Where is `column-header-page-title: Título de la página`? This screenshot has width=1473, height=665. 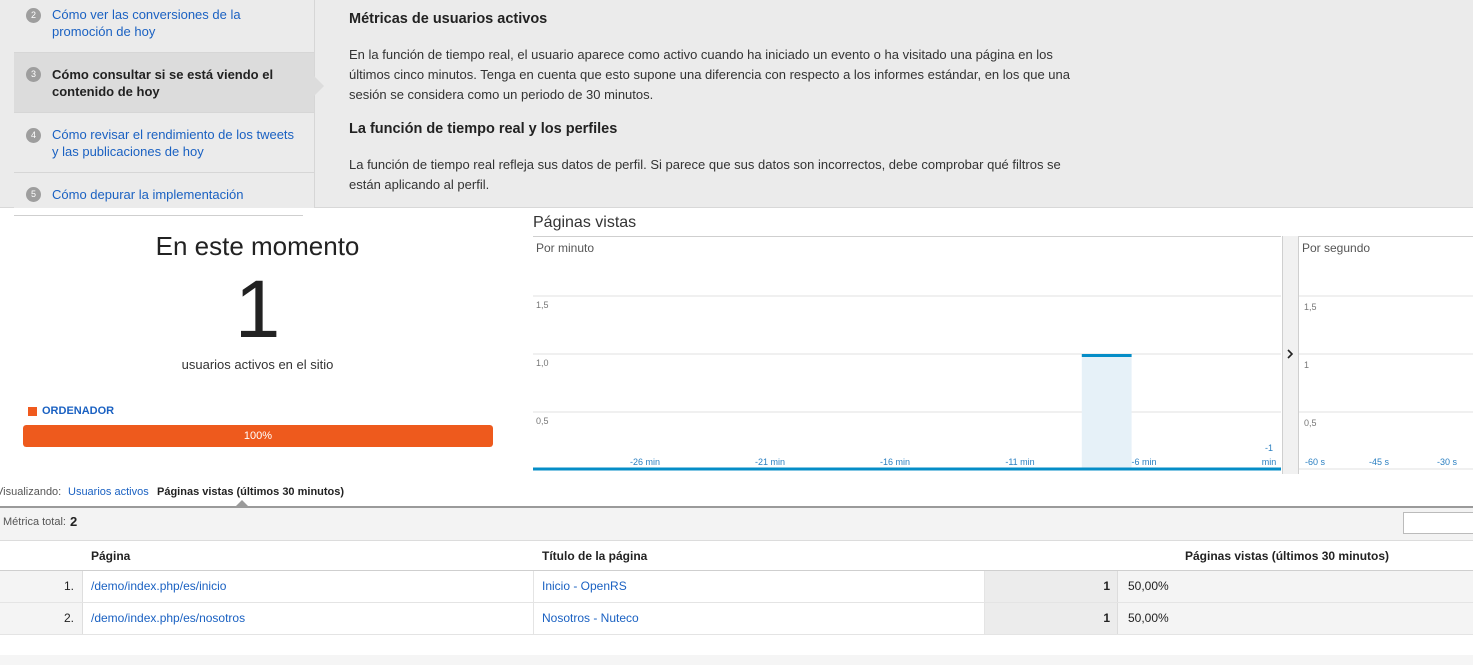
column-header-page-title: Título de la página is located at coordinates (594, 556).